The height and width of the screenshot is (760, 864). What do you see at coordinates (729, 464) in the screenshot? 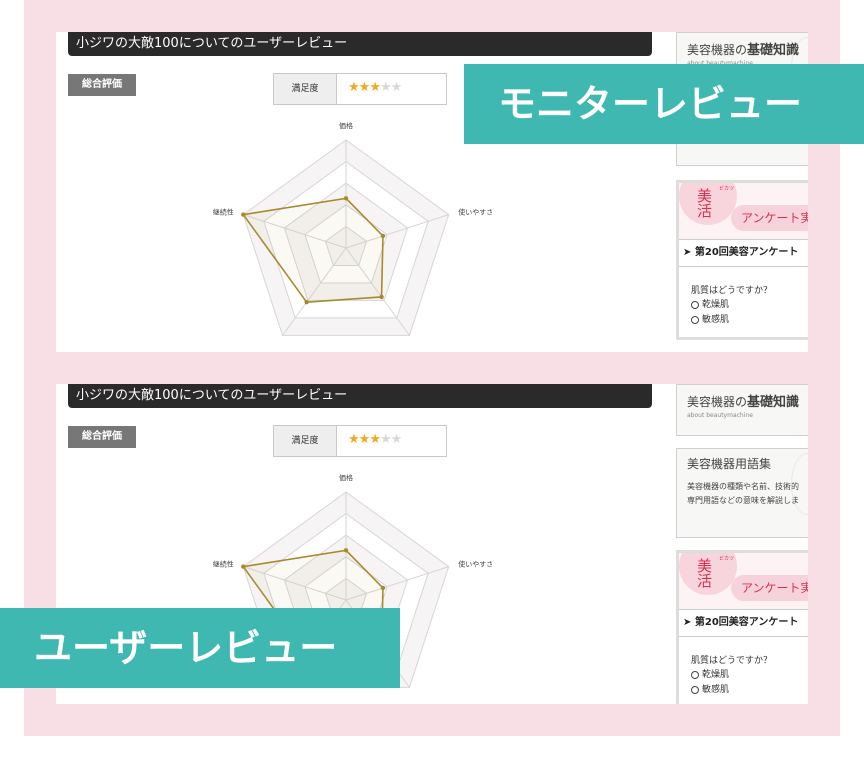
I see `glossary-card-title: 美容機器用語集` at bounding box center [729, 464].